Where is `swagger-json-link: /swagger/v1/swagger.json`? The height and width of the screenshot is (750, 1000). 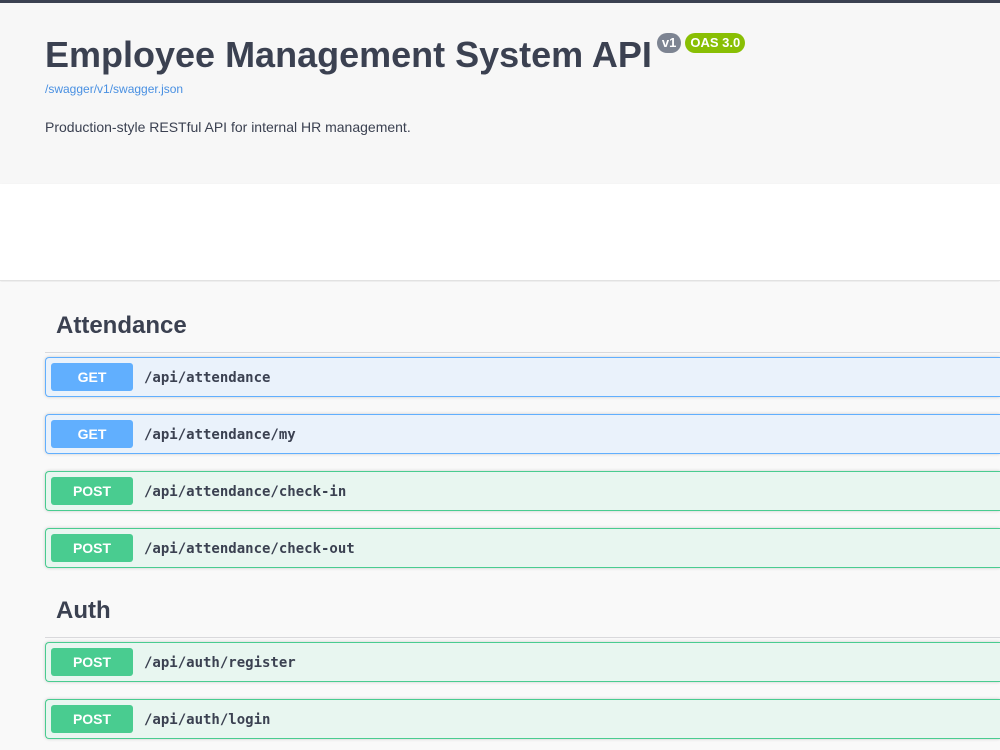 swagger-json-link: /swagger/v1/swagger.json is located at coordinates (114, 89).